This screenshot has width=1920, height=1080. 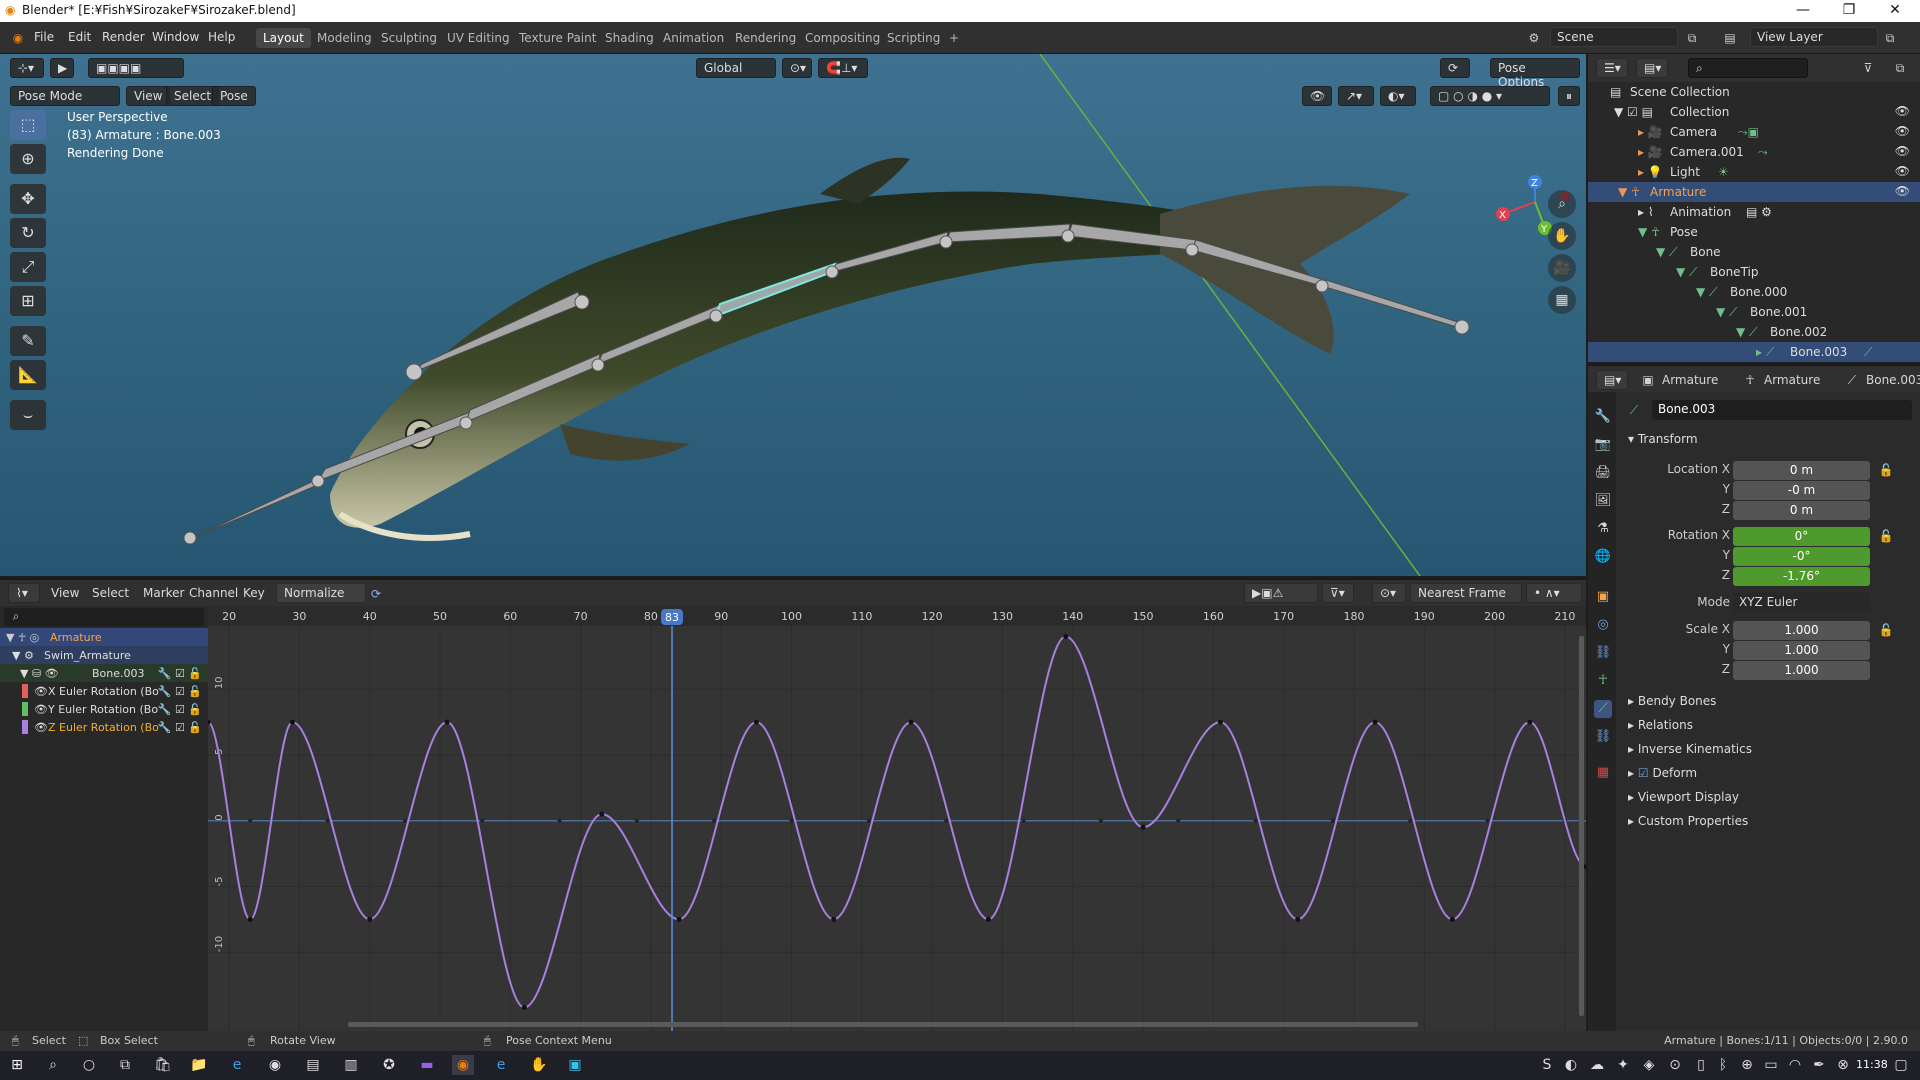 I want to click on rotation-y-field: -0°, so click(x=1801, y=556).